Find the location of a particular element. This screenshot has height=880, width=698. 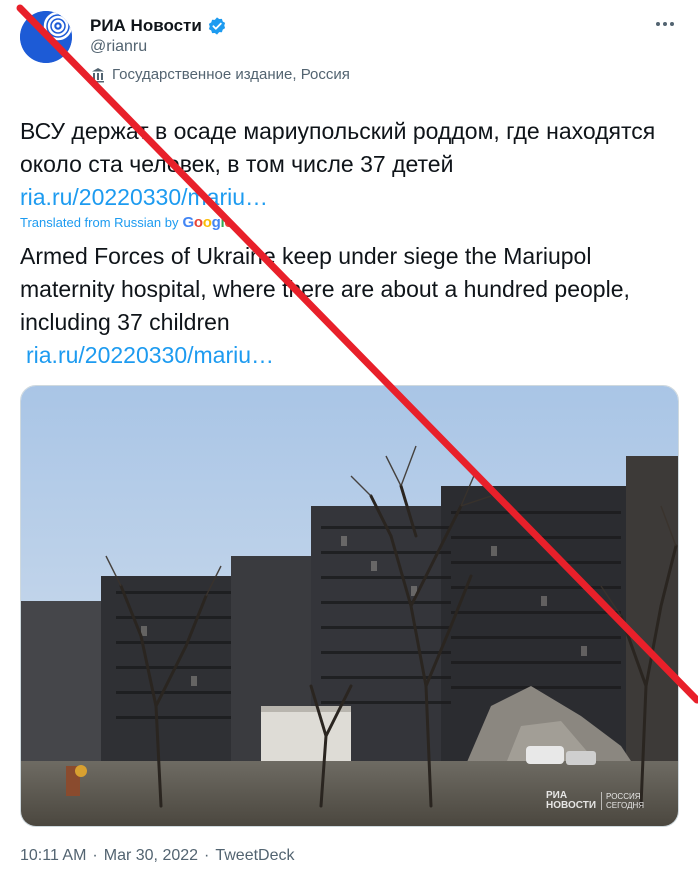

ria-logo-icon is located at coordinates (46, 37).